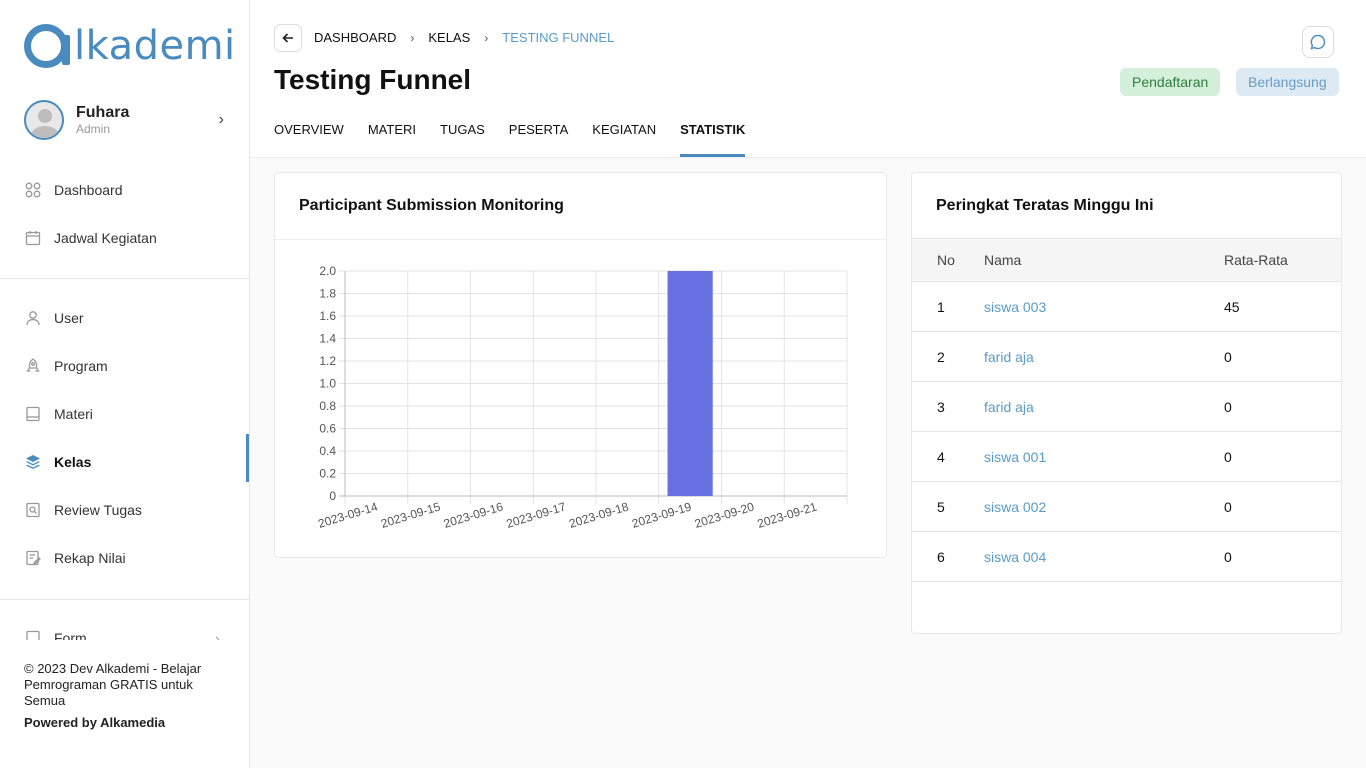 The width and height of the screenshot is (1366, 768). What do you see at coordinates (373, 79) in the screenshot?
I see `page-title: Testing Funnel` at bounding box center [373, 79].